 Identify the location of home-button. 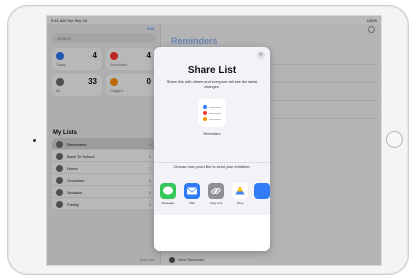
(394, 139).